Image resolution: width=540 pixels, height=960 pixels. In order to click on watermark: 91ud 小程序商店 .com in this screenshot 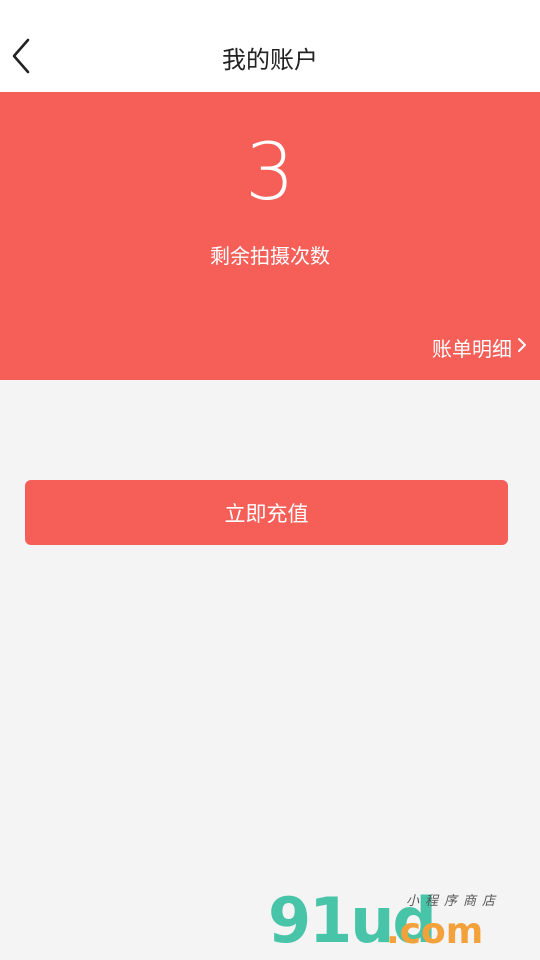, I will do `click(380, 924)`.